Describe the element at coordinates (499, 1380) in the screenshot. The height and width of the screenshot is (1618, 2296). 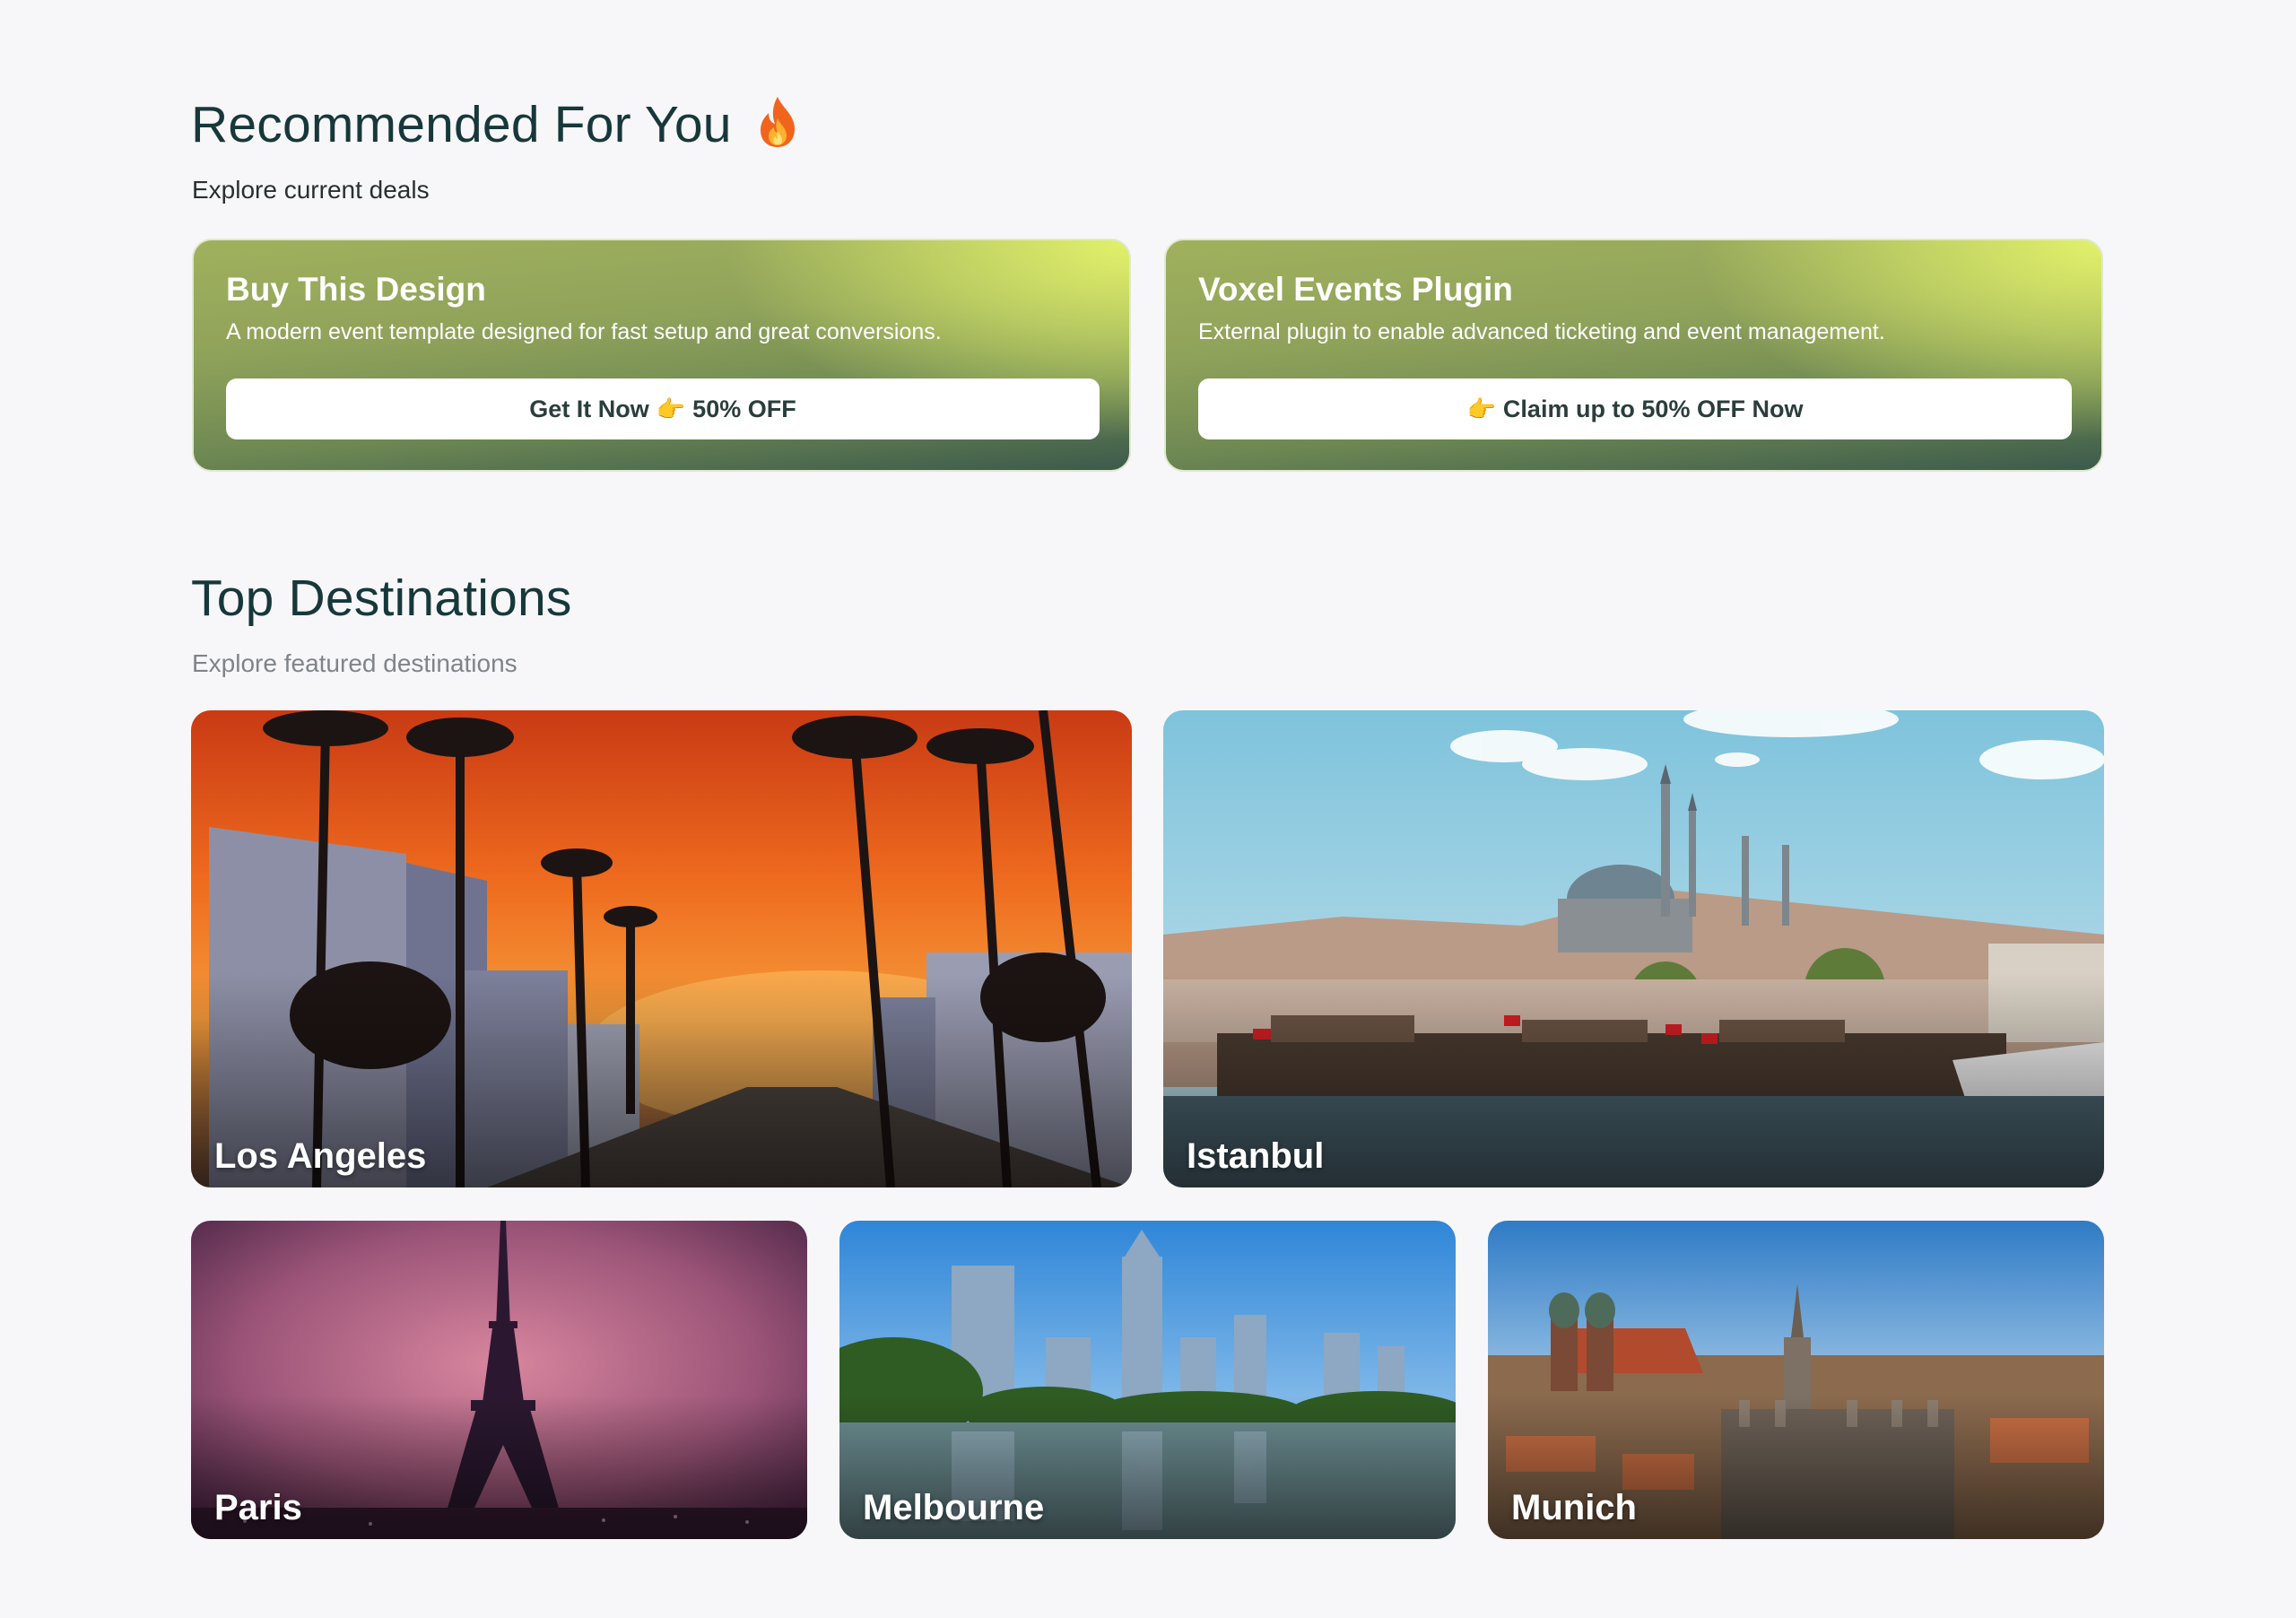
I see `destination-card-paris: Paris` at that location.